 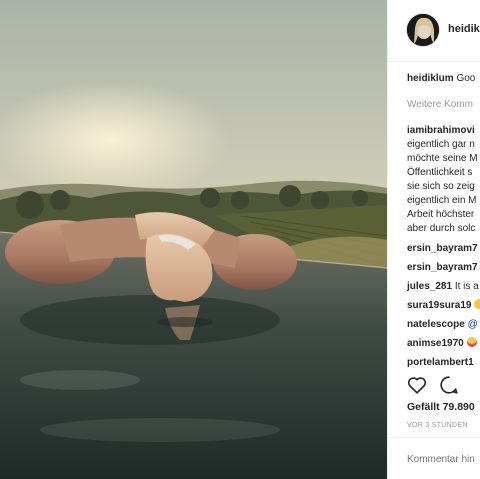 I want to click on comment-text-line: Arbeit höchster, so click(x=441, y=214).